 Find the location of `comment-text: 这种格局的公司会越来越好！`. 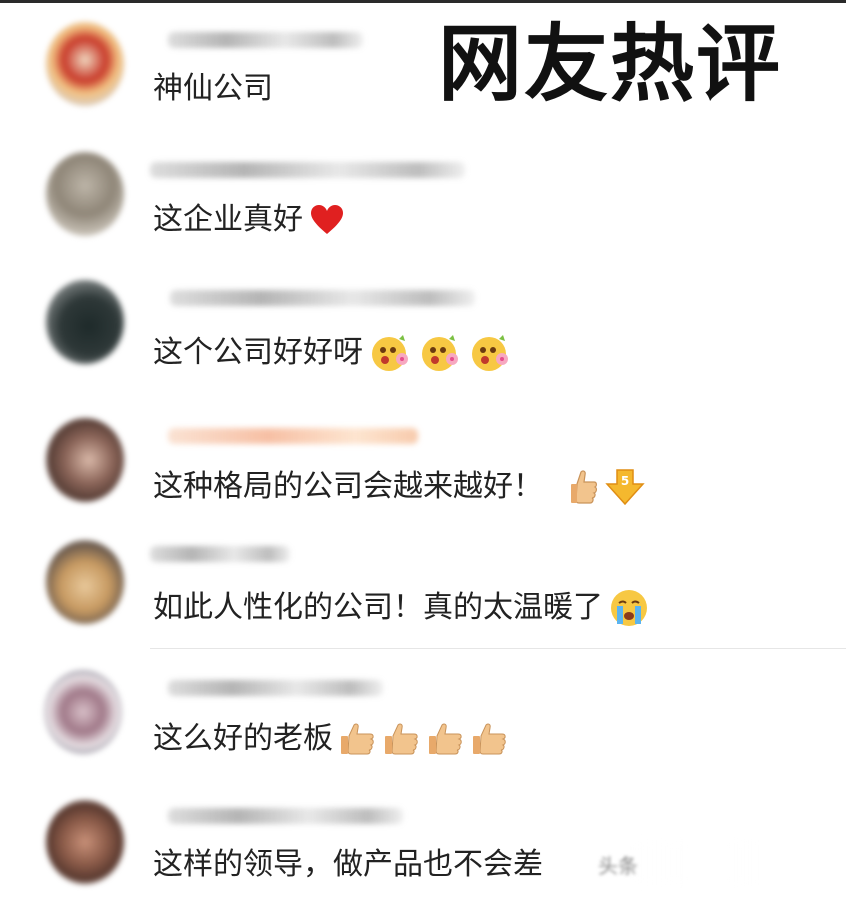

comment-text: 这种格局的公司会越来越好！ is located at coordinates (348, 486).